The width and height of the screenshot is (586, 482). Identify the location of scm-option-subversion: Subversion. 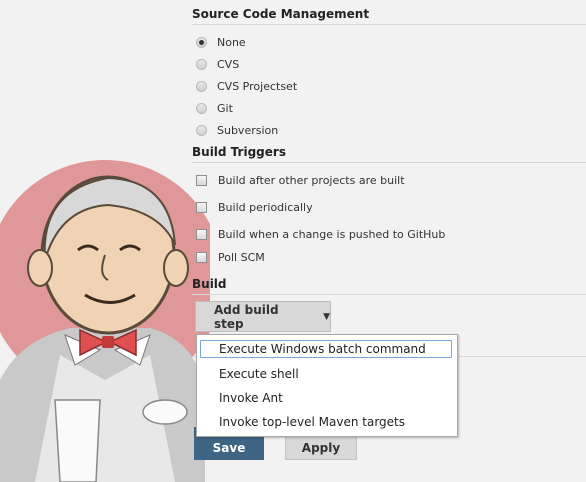
(237, 130).